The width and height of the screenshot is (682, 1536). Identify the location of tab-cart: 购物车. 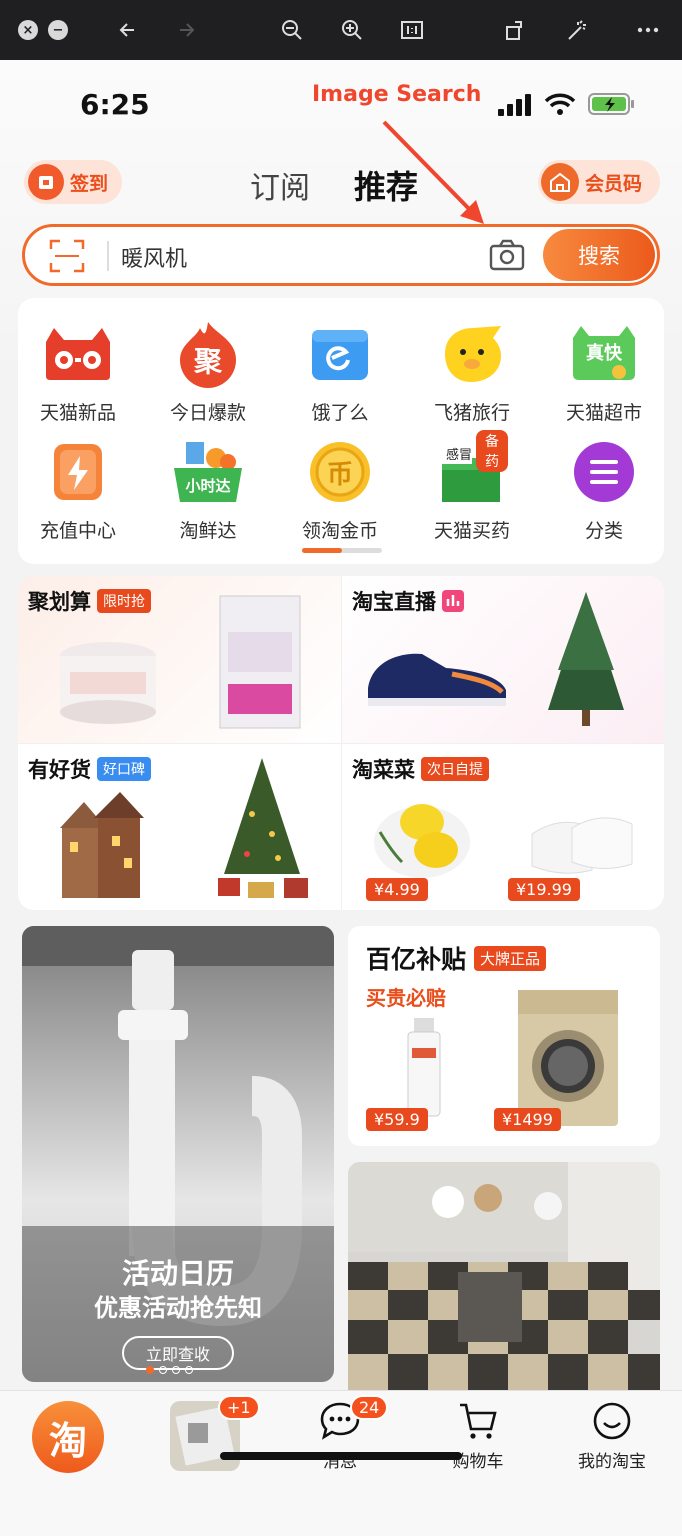
(478, 1436).